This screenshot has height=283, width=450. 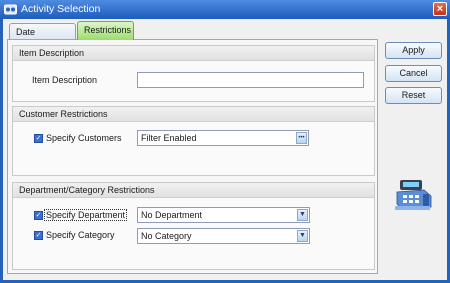 I want to click on specify-category-label: Specify Category, so click(x=80, y=235).